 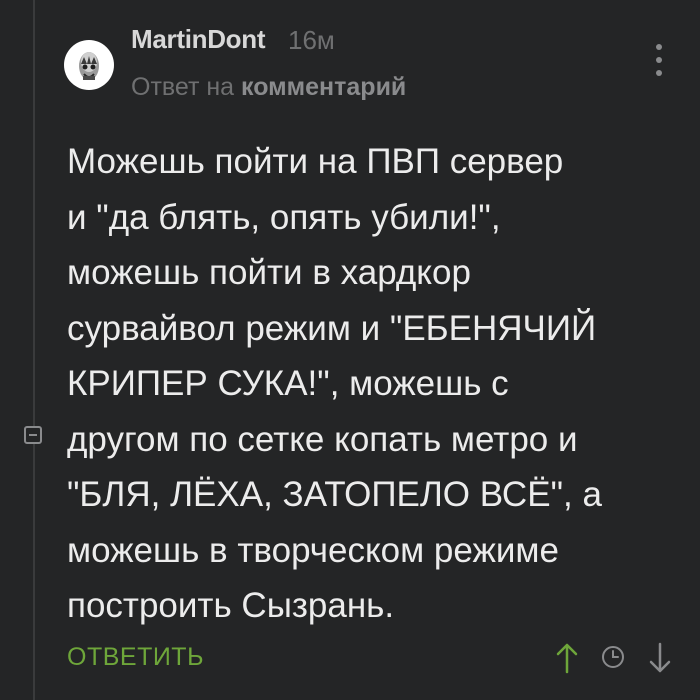 I want to click on comment-line: КРИПЕР СУКА!", можешь с, so click(x=288, y=383).